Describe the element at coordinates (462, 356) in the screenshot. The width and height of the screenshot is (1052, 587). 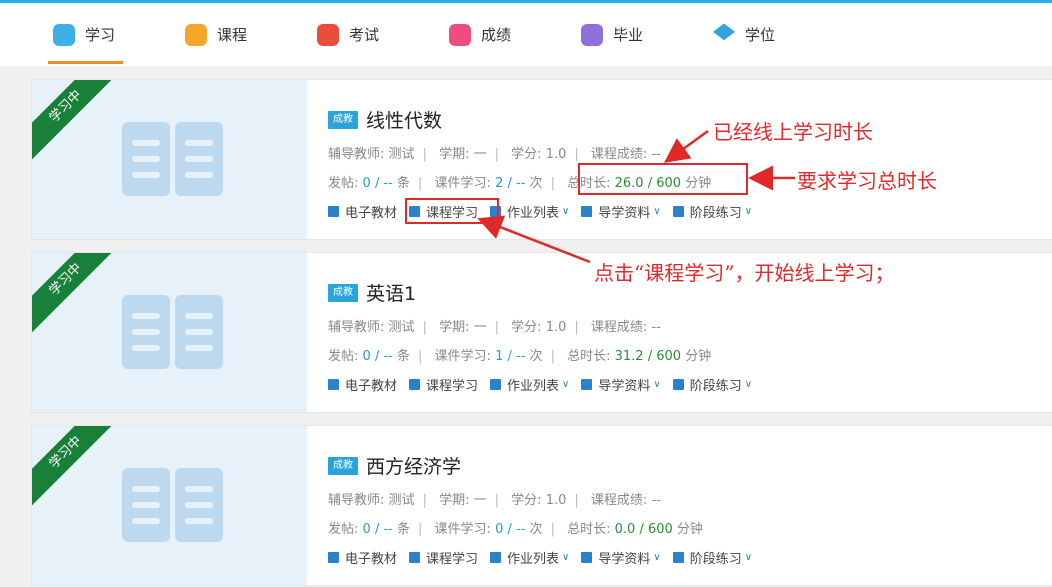
I see `lesson-label: 课件学习:` at that location.